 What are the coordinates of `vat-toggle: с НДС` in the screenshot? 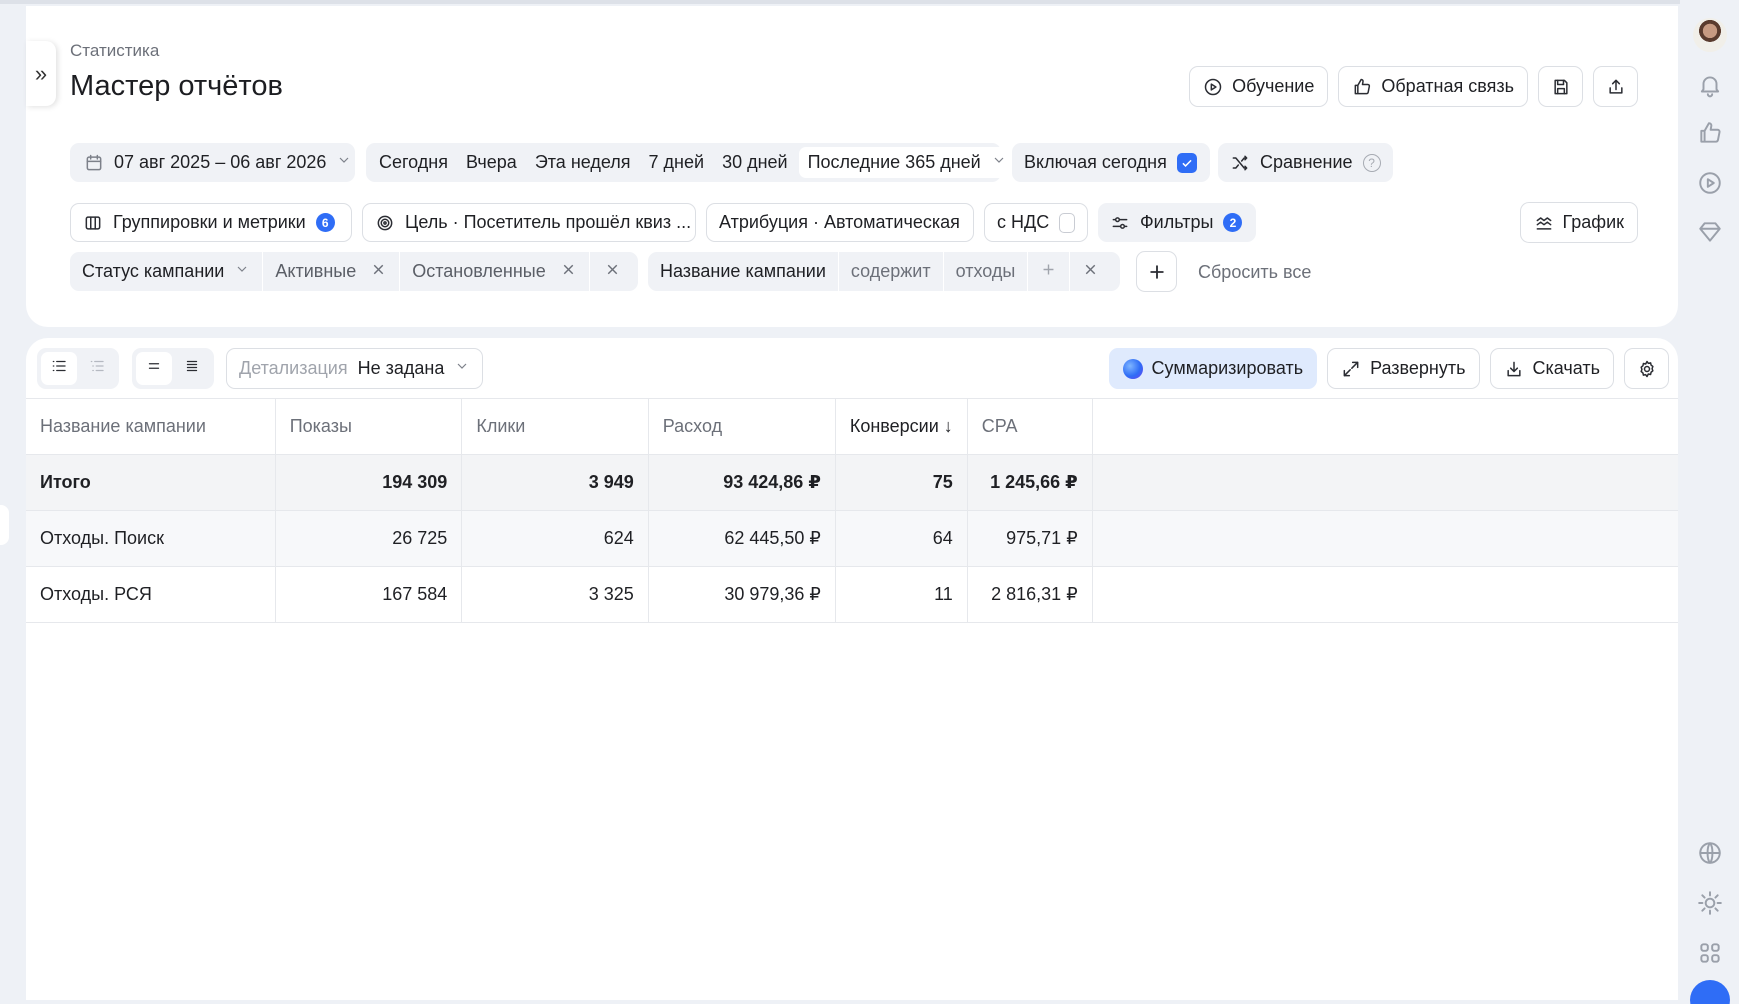 It's located at (1036, 222).